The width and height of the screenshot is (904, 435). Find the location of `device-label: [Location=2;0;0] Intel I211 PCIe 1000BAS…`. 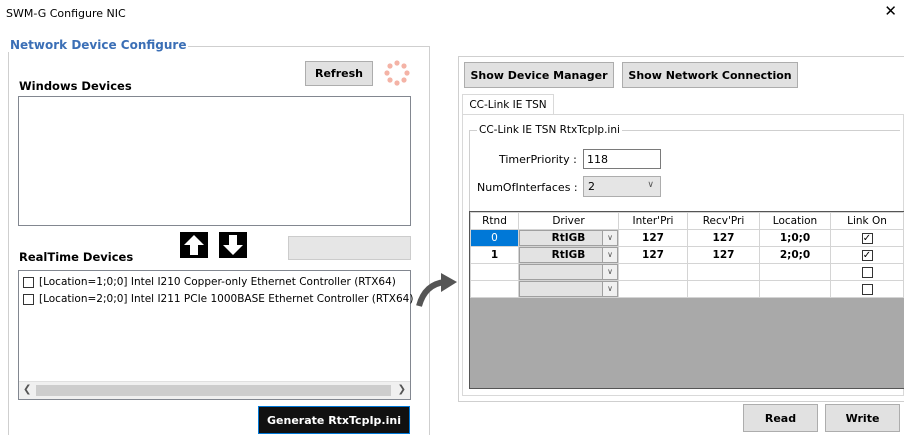

device-label: [Location=2;0;0] Intel I211 PCIe 1000BAS… is located at coordinates (226, 299).